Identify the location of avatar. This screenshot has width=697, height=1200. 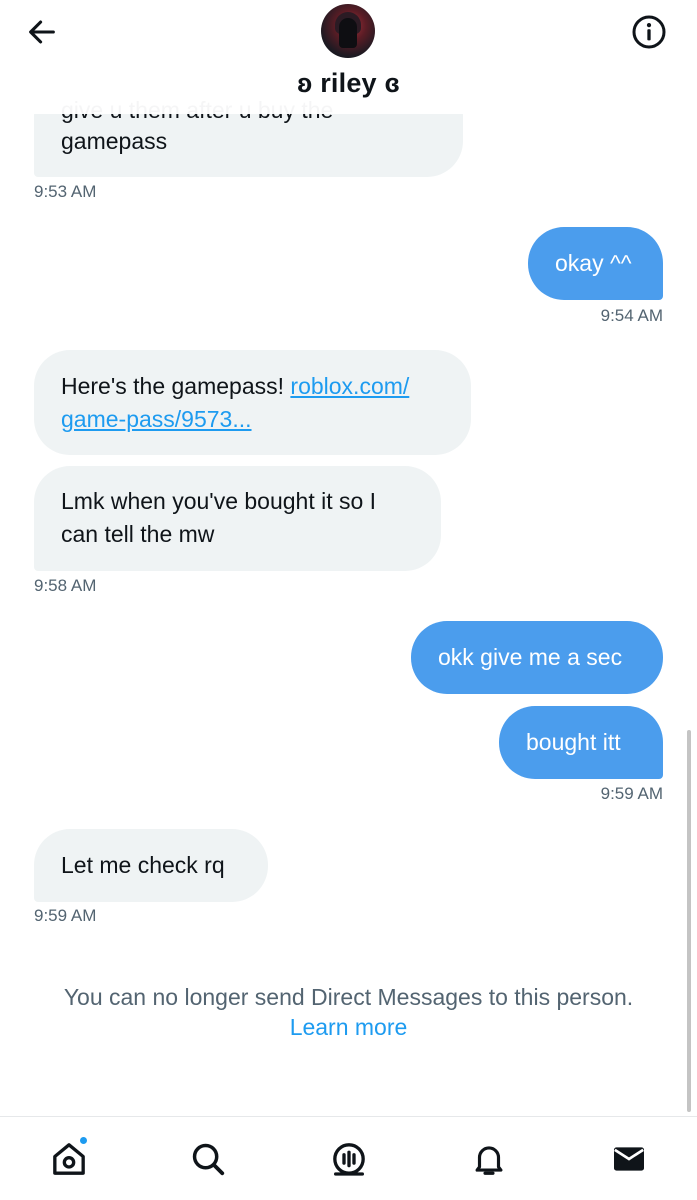
(348, 31).